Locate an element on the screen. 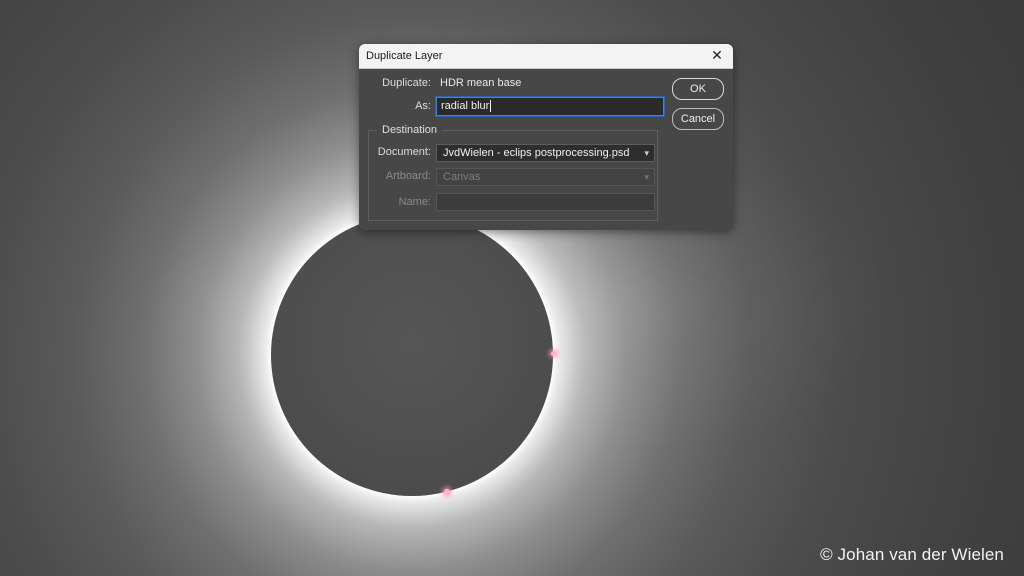 The image size is (1024, 576). ok-button: OK is located at coordinates (698, 89).